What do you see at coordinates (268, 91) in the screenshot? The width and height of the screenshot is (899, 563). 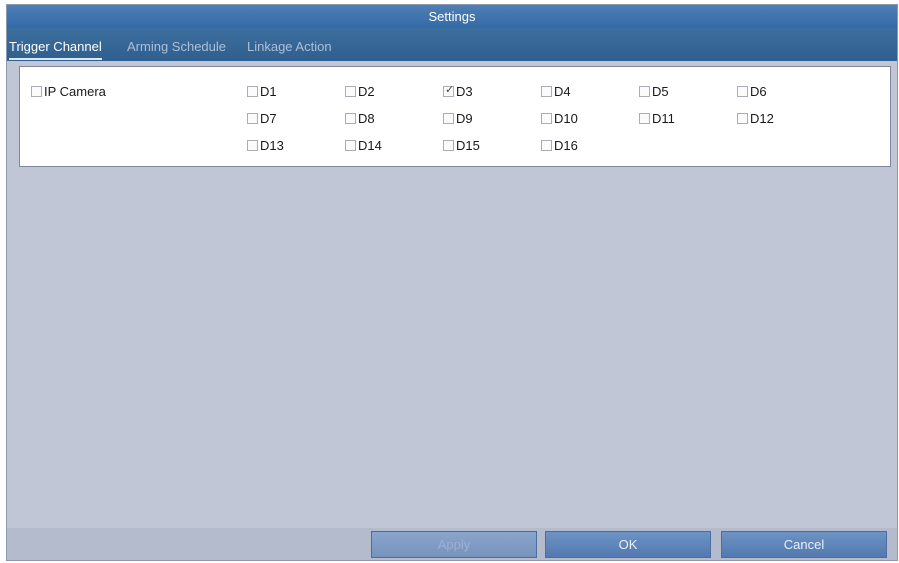 I see `channel-label: D1` at bounding box center [268, 91].